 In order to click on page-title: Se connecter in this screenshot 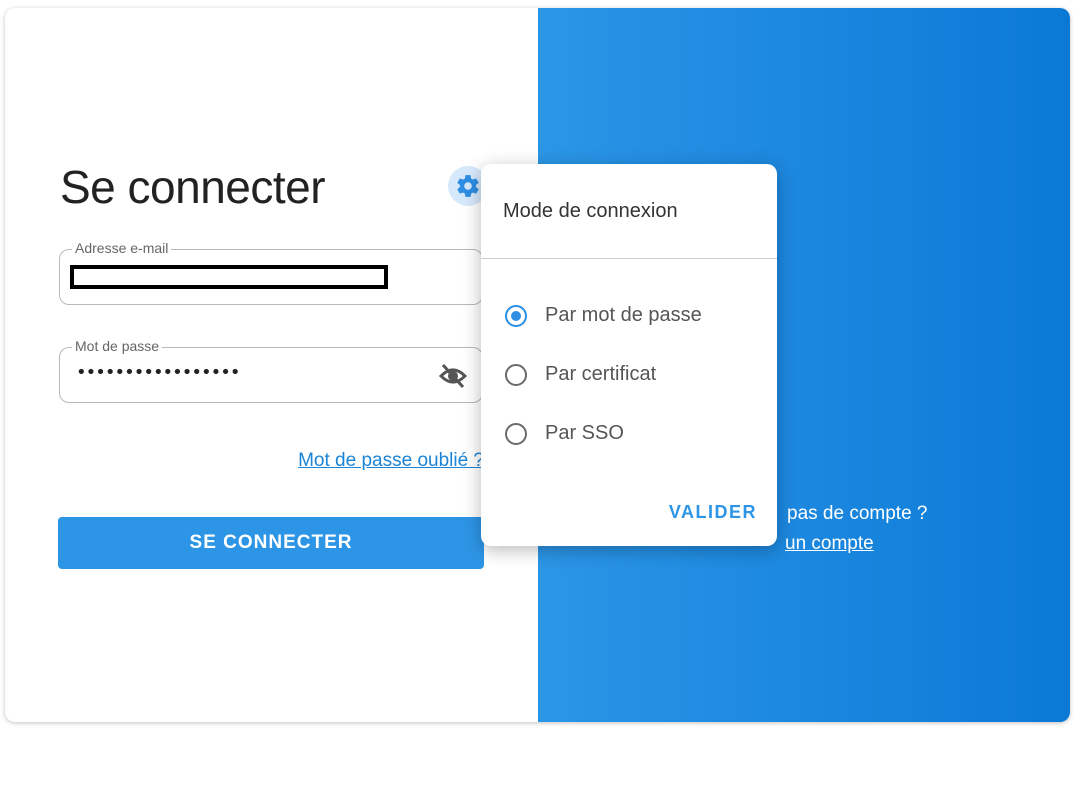, I will do `click(193, 187)`.